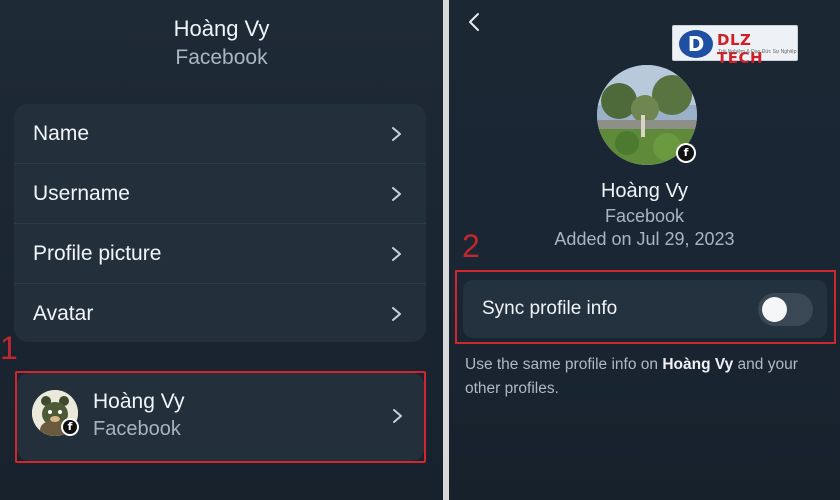 Image resolution: width=840 pixels, height=500 pixels. I want to click on profile-title: Hoàng Vy, so click(221, 28).